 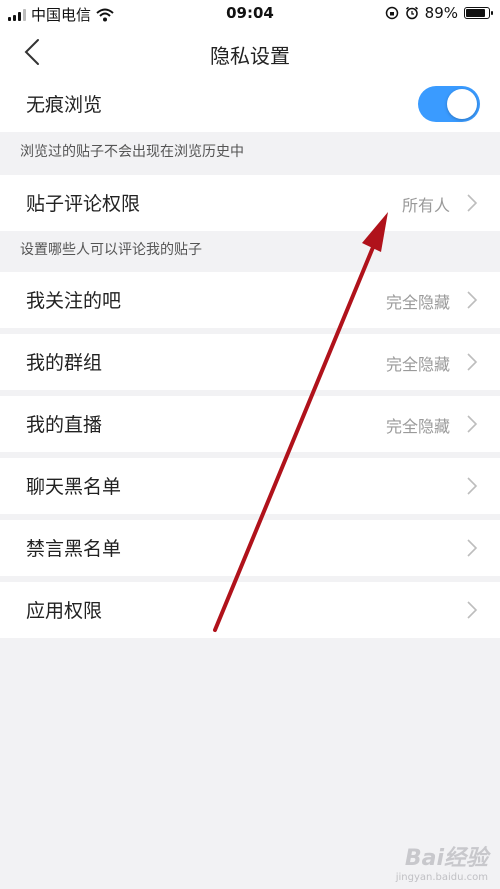 I want to click on settings-row-mute-blacklist: 禁言黑名单, so click(x=250, y=548).